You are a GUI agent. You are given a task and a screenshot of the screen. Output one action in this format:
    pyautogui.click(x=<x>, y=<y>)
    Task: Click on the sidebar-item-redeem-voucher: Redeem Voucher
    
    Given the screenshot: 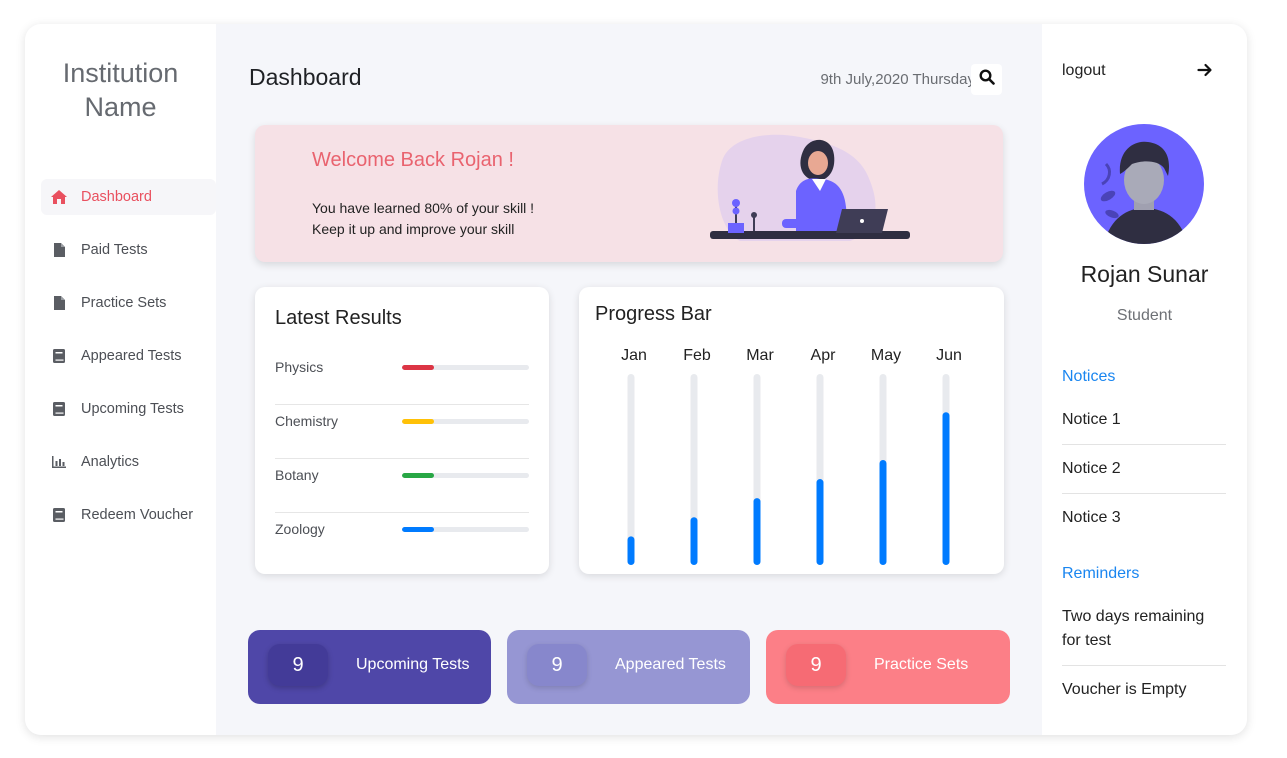 What is the action you would take?
    pyautogui.click(x=128, y=515)
    